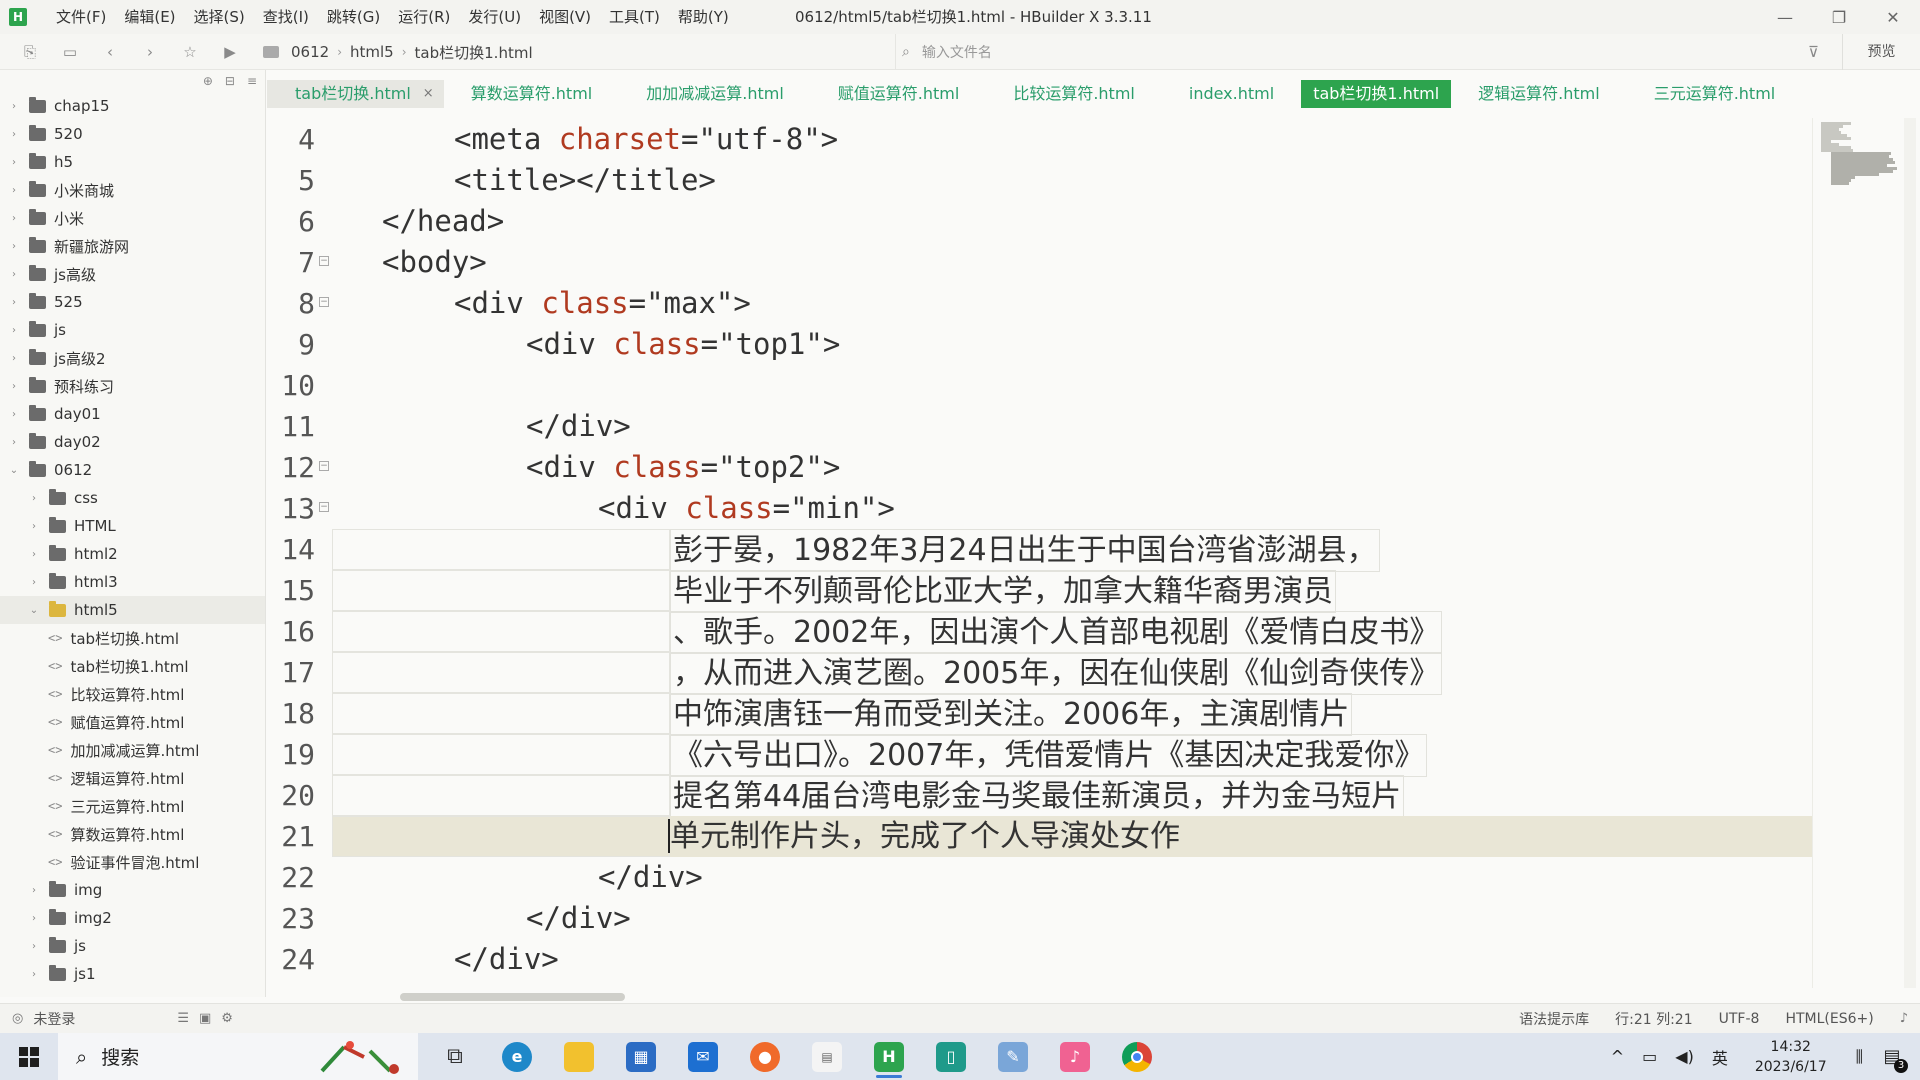 The width and height of the screenshot is (1920, 1080). I want to click on editor-tab: 算数运算符.html, so click(532, 94).